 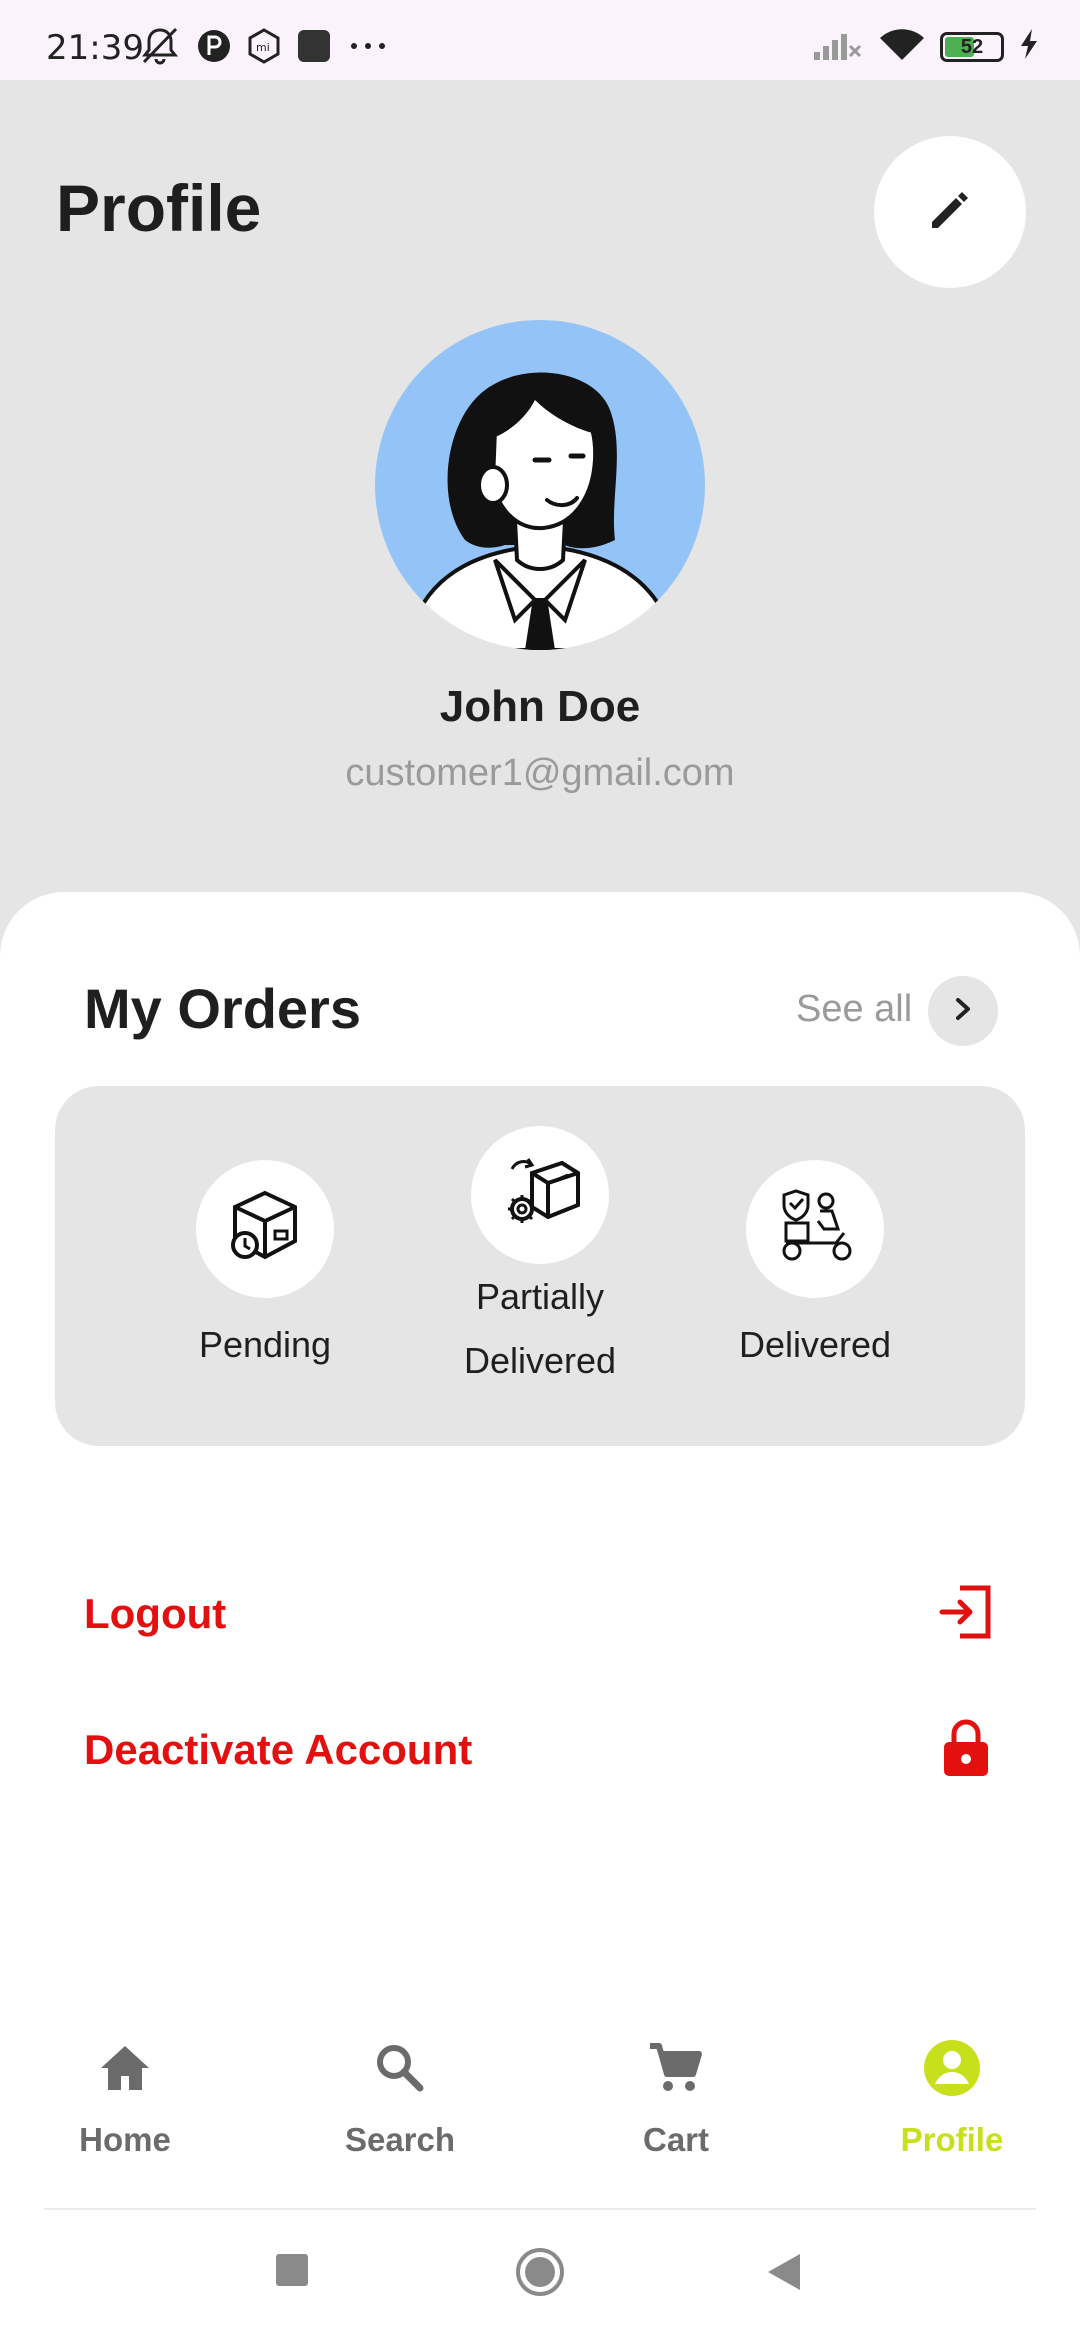 I want to click on nav-profile: Profile, so click(x=952, y=2098).